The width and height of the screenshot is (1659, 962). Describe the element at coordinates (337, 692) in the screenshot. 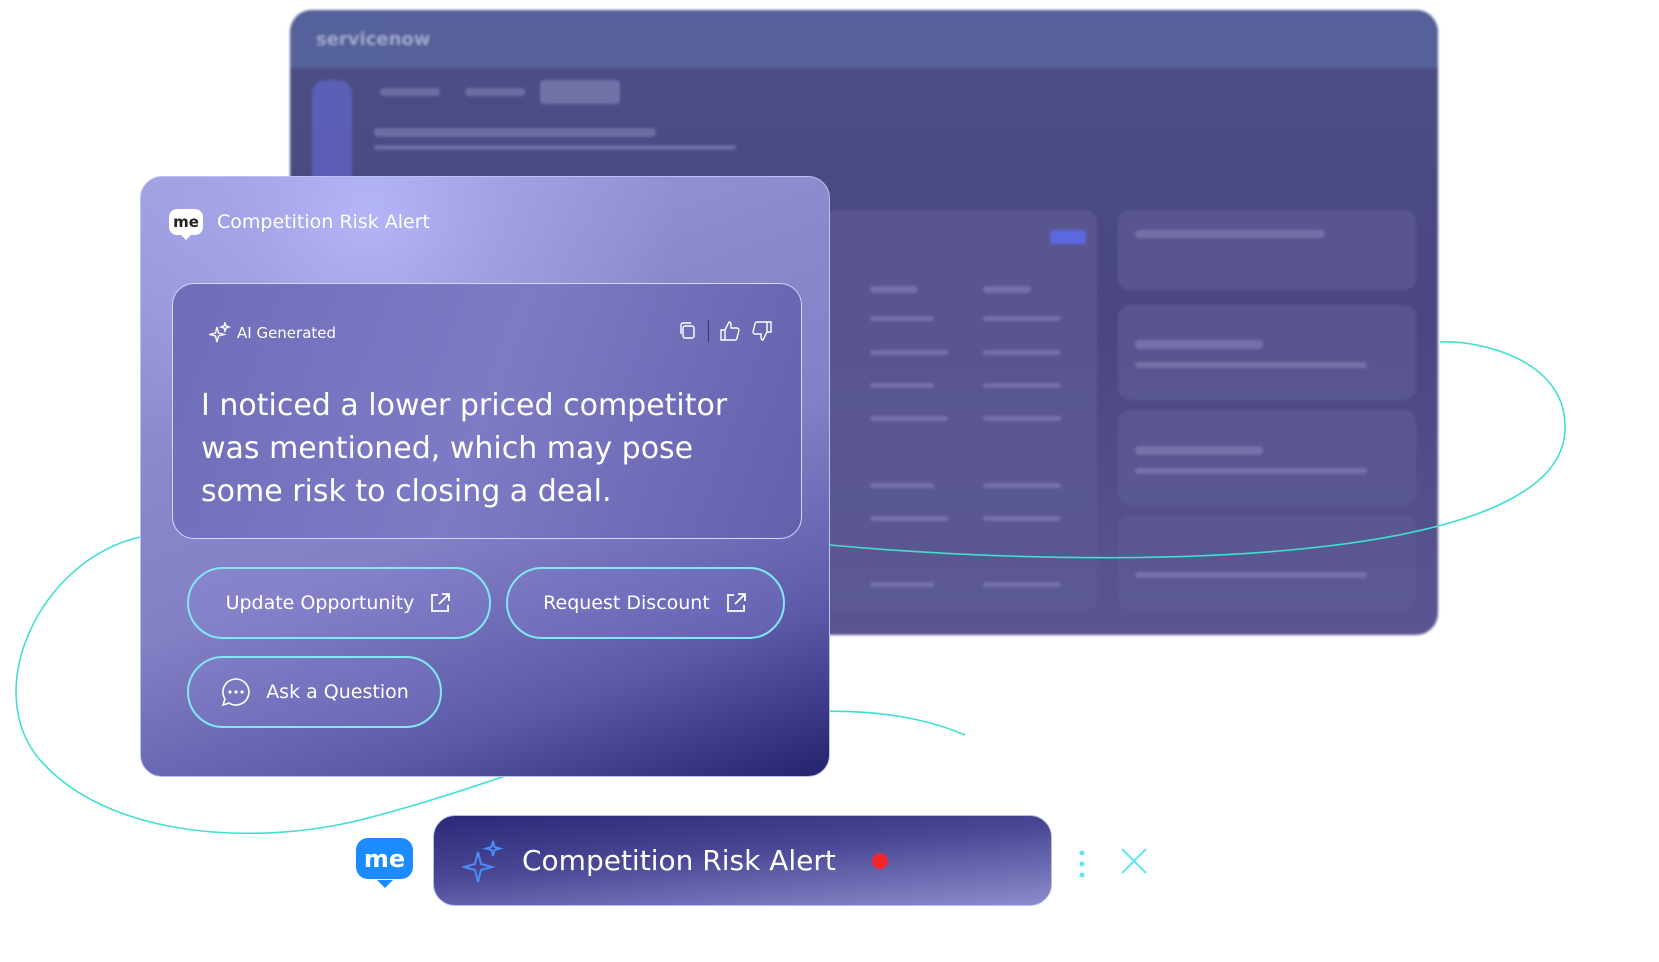

I see `button-label: Ask a Question` at that location.